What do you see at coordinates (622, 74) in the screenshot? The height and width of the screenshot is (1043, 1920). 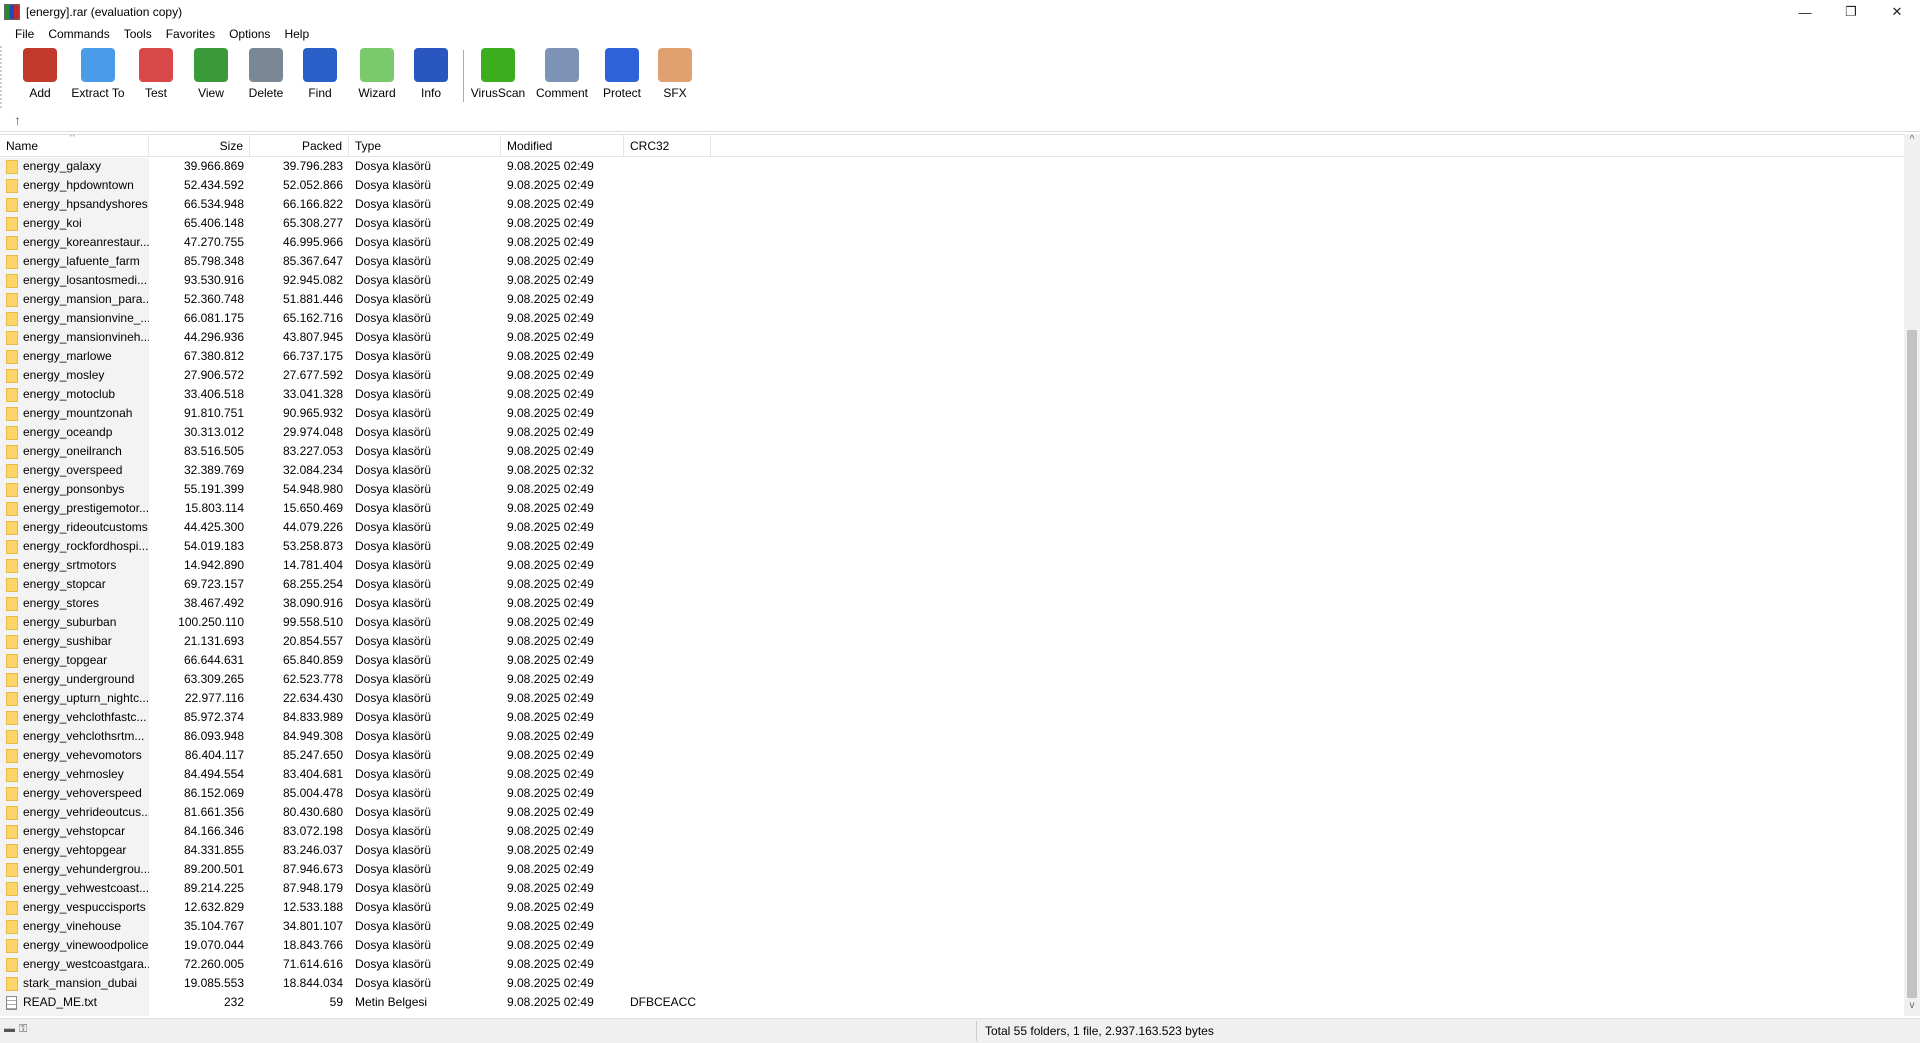 I see `toolbar-protect-button: Protect` at bounding box center [622, 74].